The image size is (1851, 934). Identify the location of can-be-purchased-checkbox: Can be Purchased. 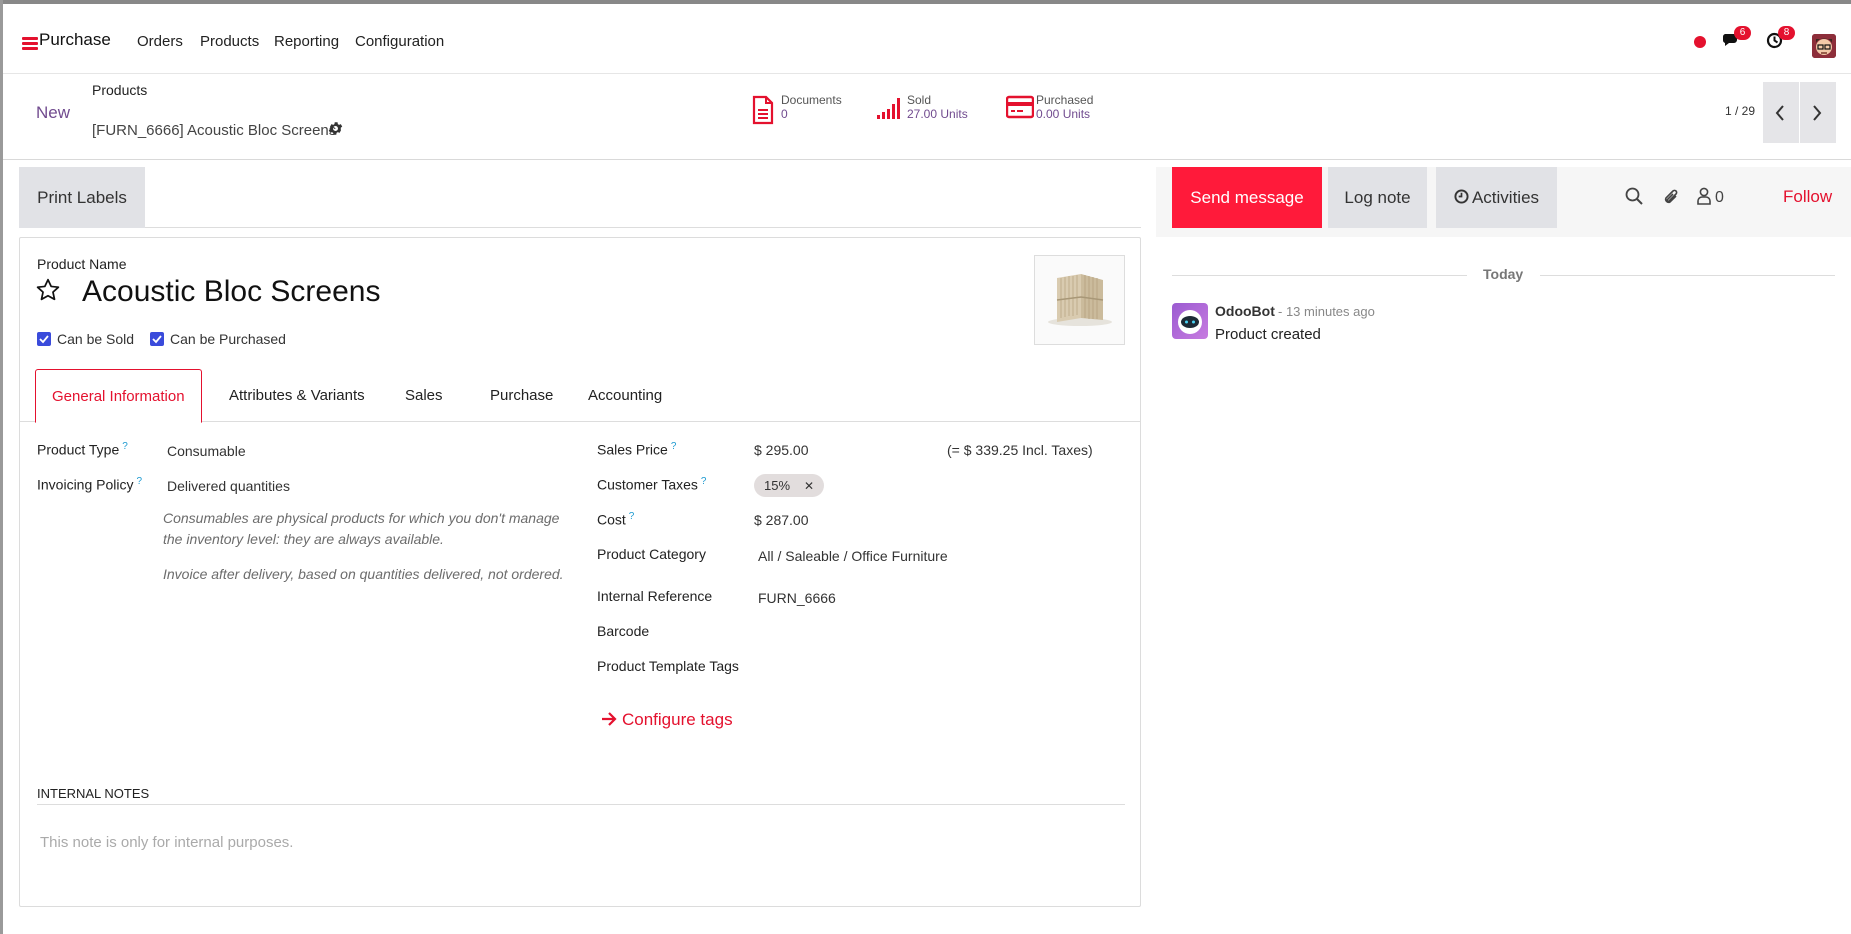
(218, 339).